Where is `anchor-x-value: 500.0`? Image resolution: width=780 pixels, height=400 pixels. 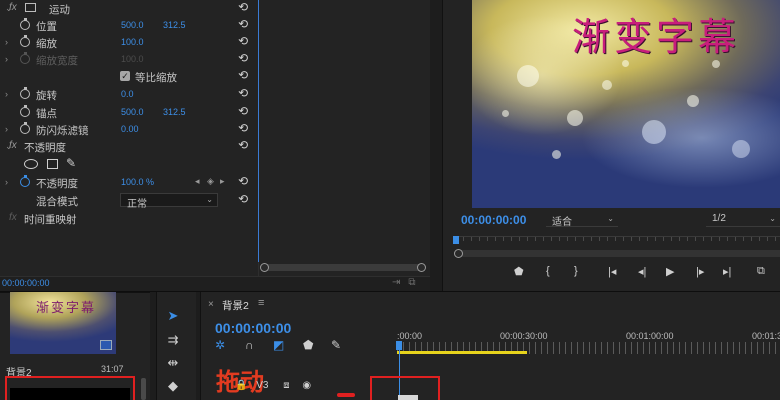
anchor-x-value: 500.0 is located at coordinates (132, 112).